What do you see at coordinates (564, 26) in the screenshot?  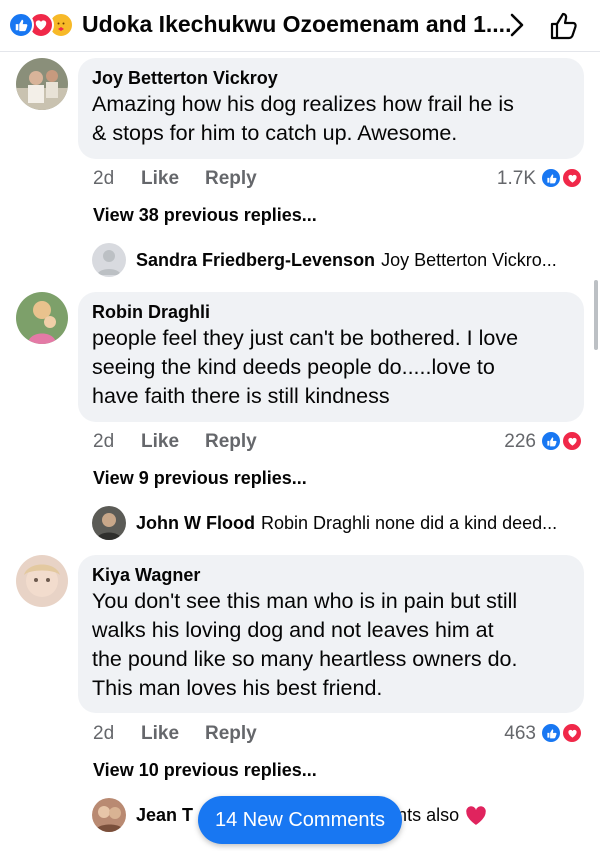 I see `like-outline-icon` at bounding box center [564, 26].